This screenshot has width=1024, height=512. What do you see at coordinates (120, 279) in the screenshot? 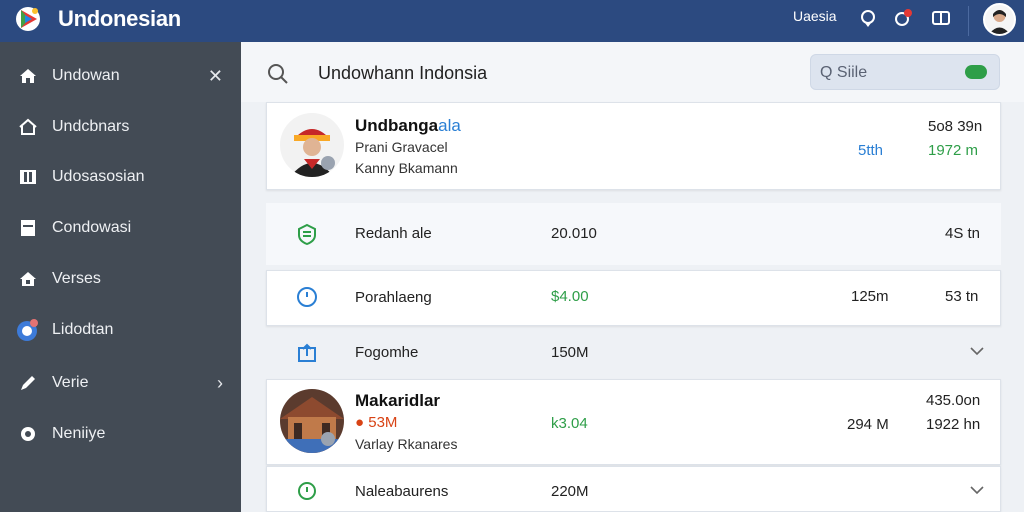
I see `sidebar-item-verses: Verses` at bounding box center [120, 279].